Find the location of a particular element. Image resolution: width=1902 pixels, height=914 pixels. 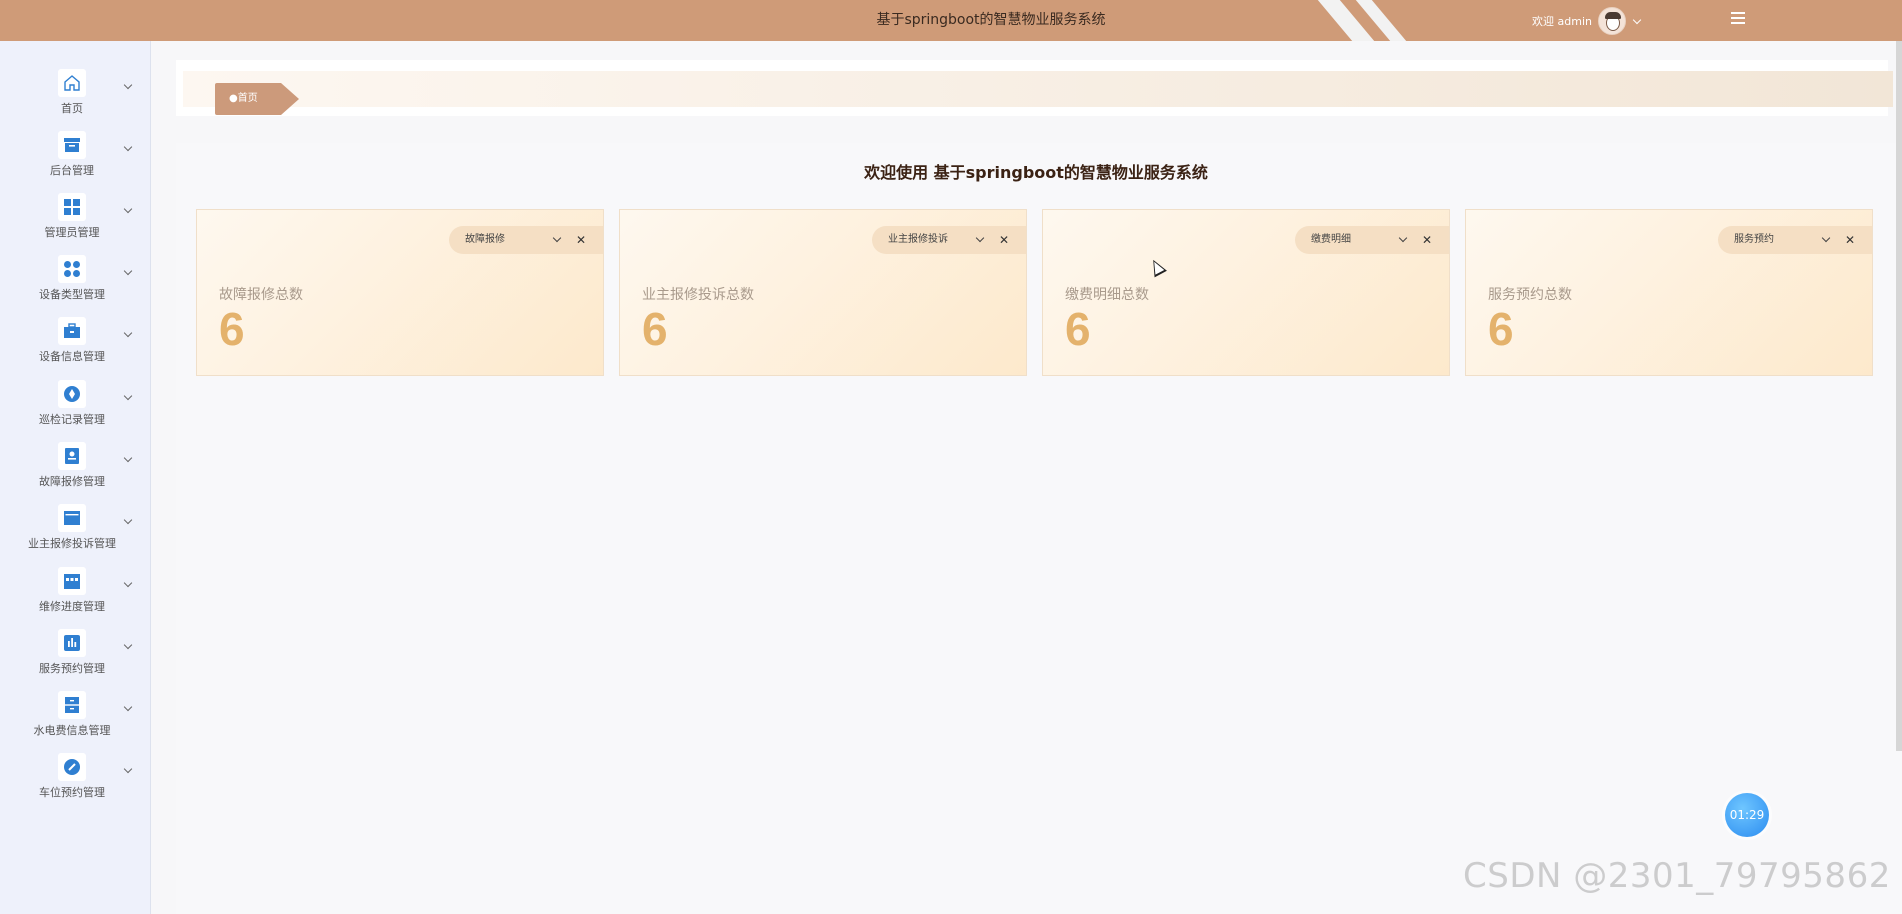

pencil-icon is located at coordinates (72, 767).